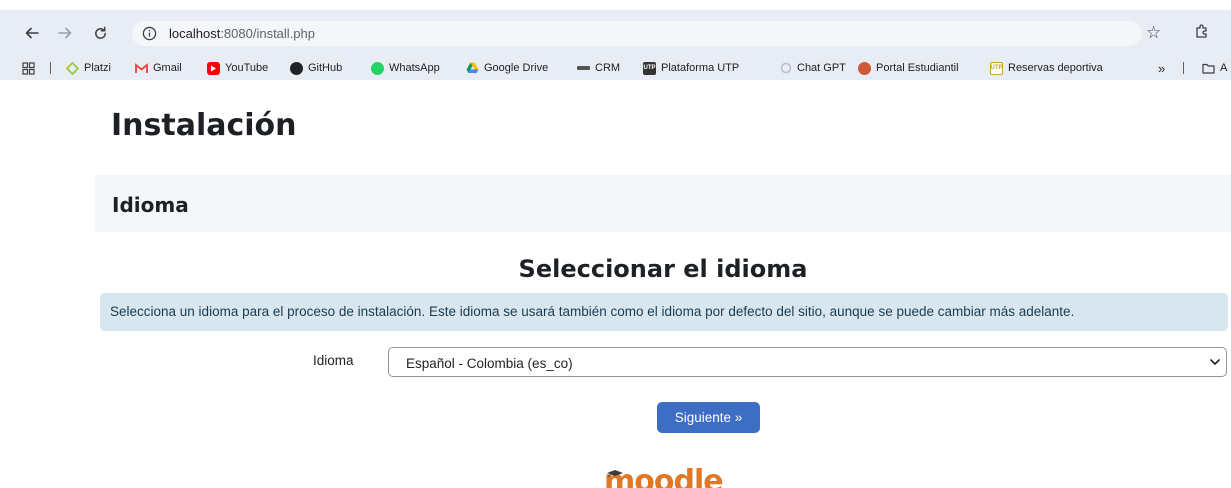 The height and width of the screenshot is (488, 1231). What do you see at coordinates (296, 68) in the screenshot?
I see `github-icon` at bounding box center [296, 68].